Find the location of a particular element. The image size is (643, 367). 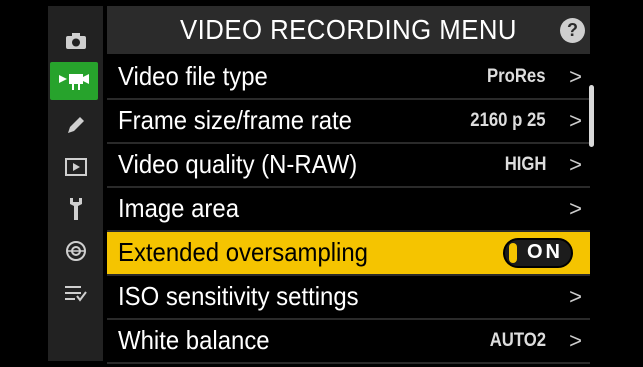

video-icon is located at coordinates (74, 81).